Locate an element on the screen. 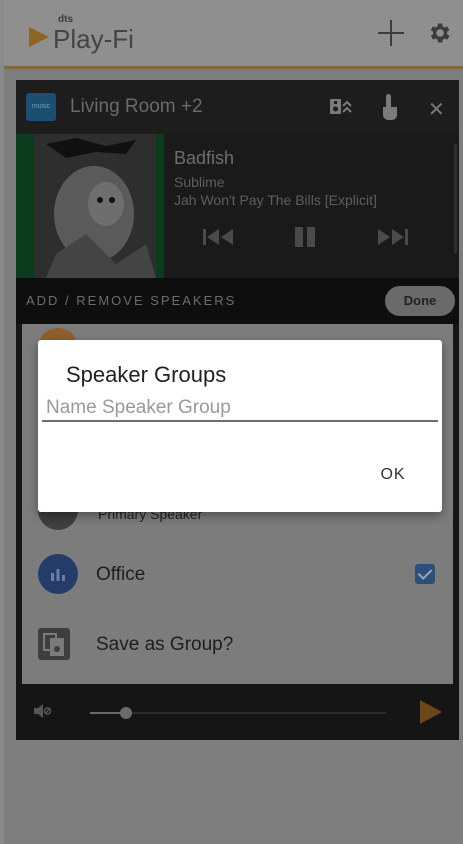 This screenshot has height=844, width=463. bars-icon is located at coordinates (58, 575).